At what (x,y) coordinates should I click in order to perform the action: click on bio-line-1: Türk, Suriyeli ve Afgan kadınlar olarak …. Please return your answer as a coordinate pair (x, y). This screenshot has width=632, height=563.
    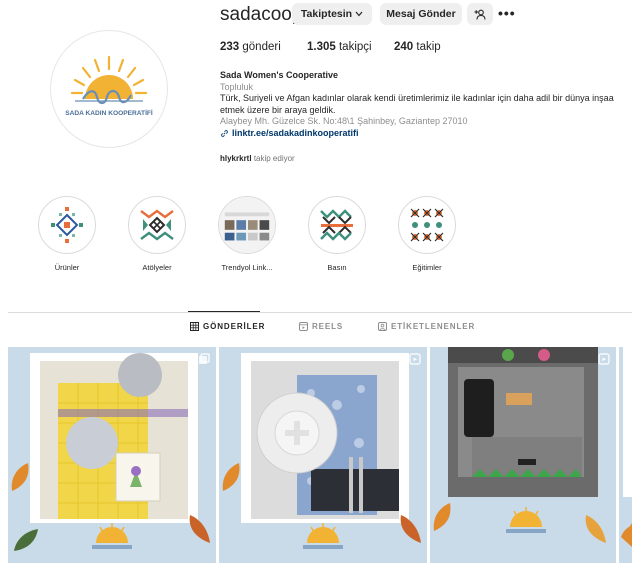
    Looking at the image, I should click on (417, 98).